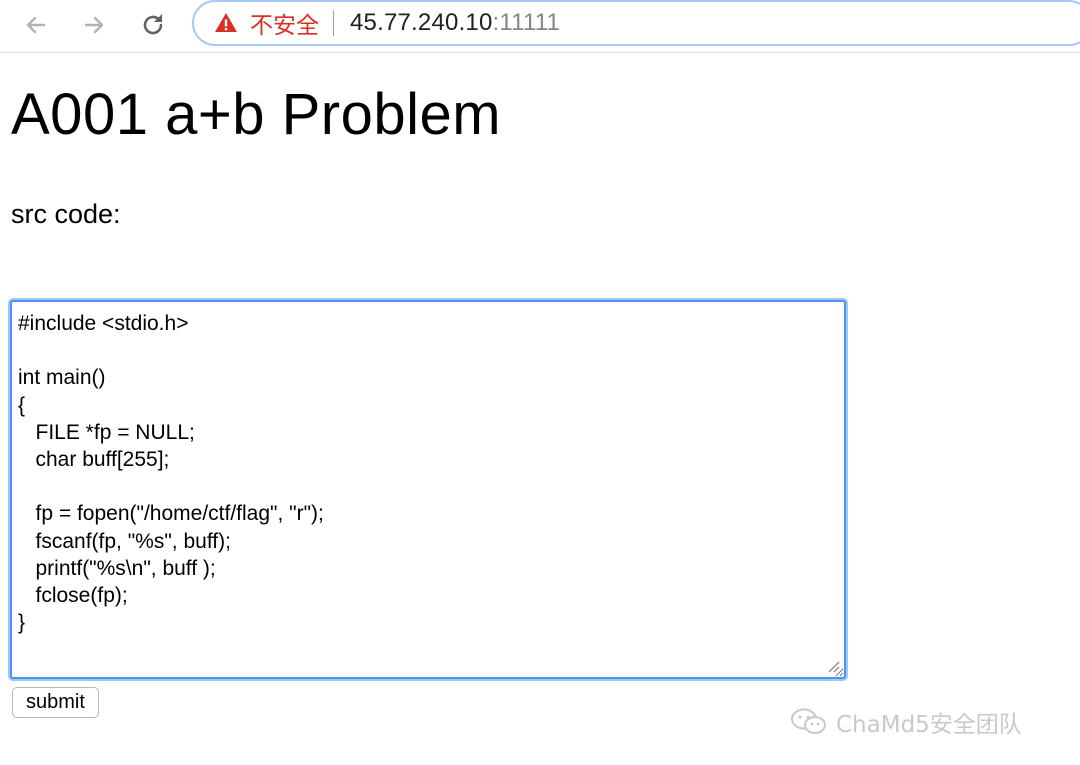  I want to click on forward-button, so click(94, 25).